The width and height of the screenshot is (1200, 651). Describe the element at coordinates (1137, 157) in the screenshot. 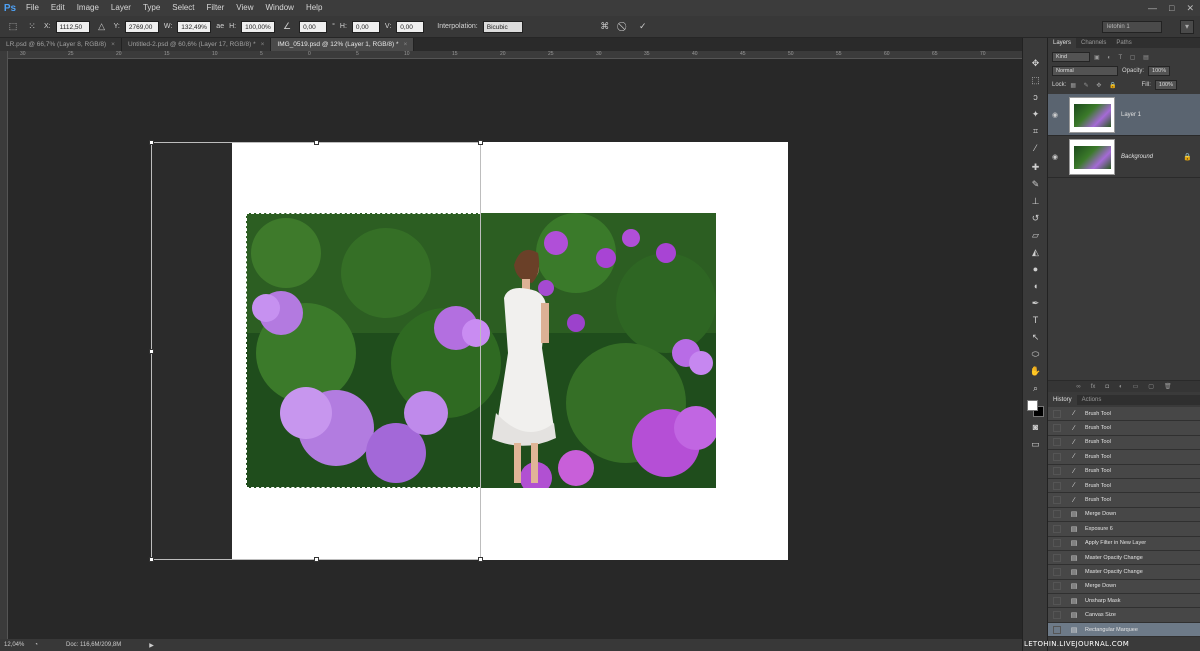

I see `layer-name: Background` at that location.